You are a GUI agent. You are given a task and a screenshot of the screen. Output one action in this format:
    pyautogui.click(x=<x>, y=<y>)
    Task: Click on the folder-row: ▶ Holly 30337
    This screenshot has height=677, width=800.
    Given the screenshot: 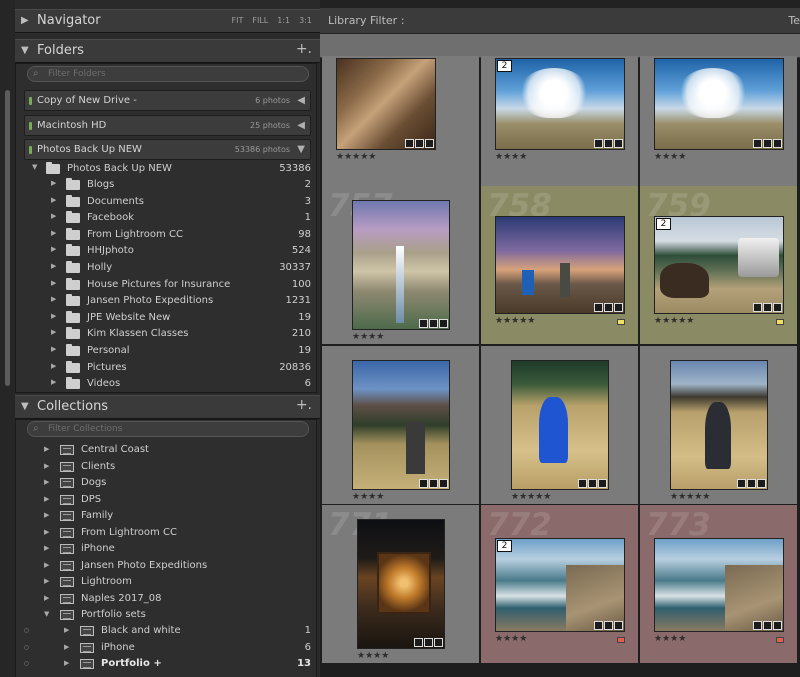 What is the action you would take?
    pyautogui.click(x=169, y=268)
    